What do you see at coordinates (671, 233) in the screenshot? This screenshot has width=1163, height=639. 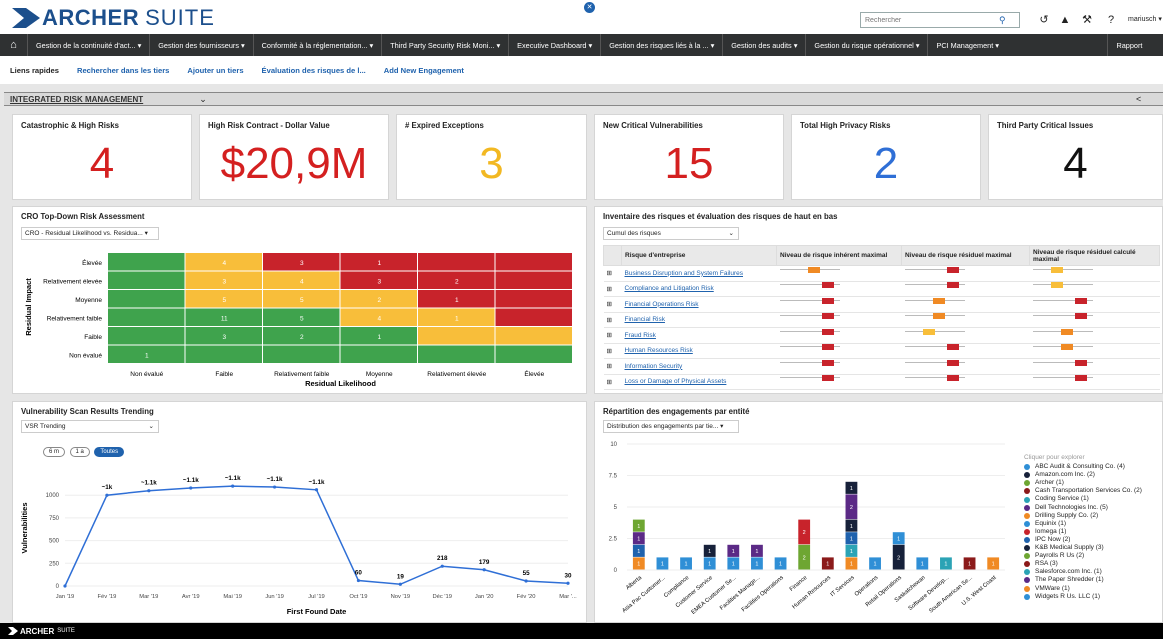 I see `inventory-select: Cumul des risques ⌄` at bounding box center [671, 233].